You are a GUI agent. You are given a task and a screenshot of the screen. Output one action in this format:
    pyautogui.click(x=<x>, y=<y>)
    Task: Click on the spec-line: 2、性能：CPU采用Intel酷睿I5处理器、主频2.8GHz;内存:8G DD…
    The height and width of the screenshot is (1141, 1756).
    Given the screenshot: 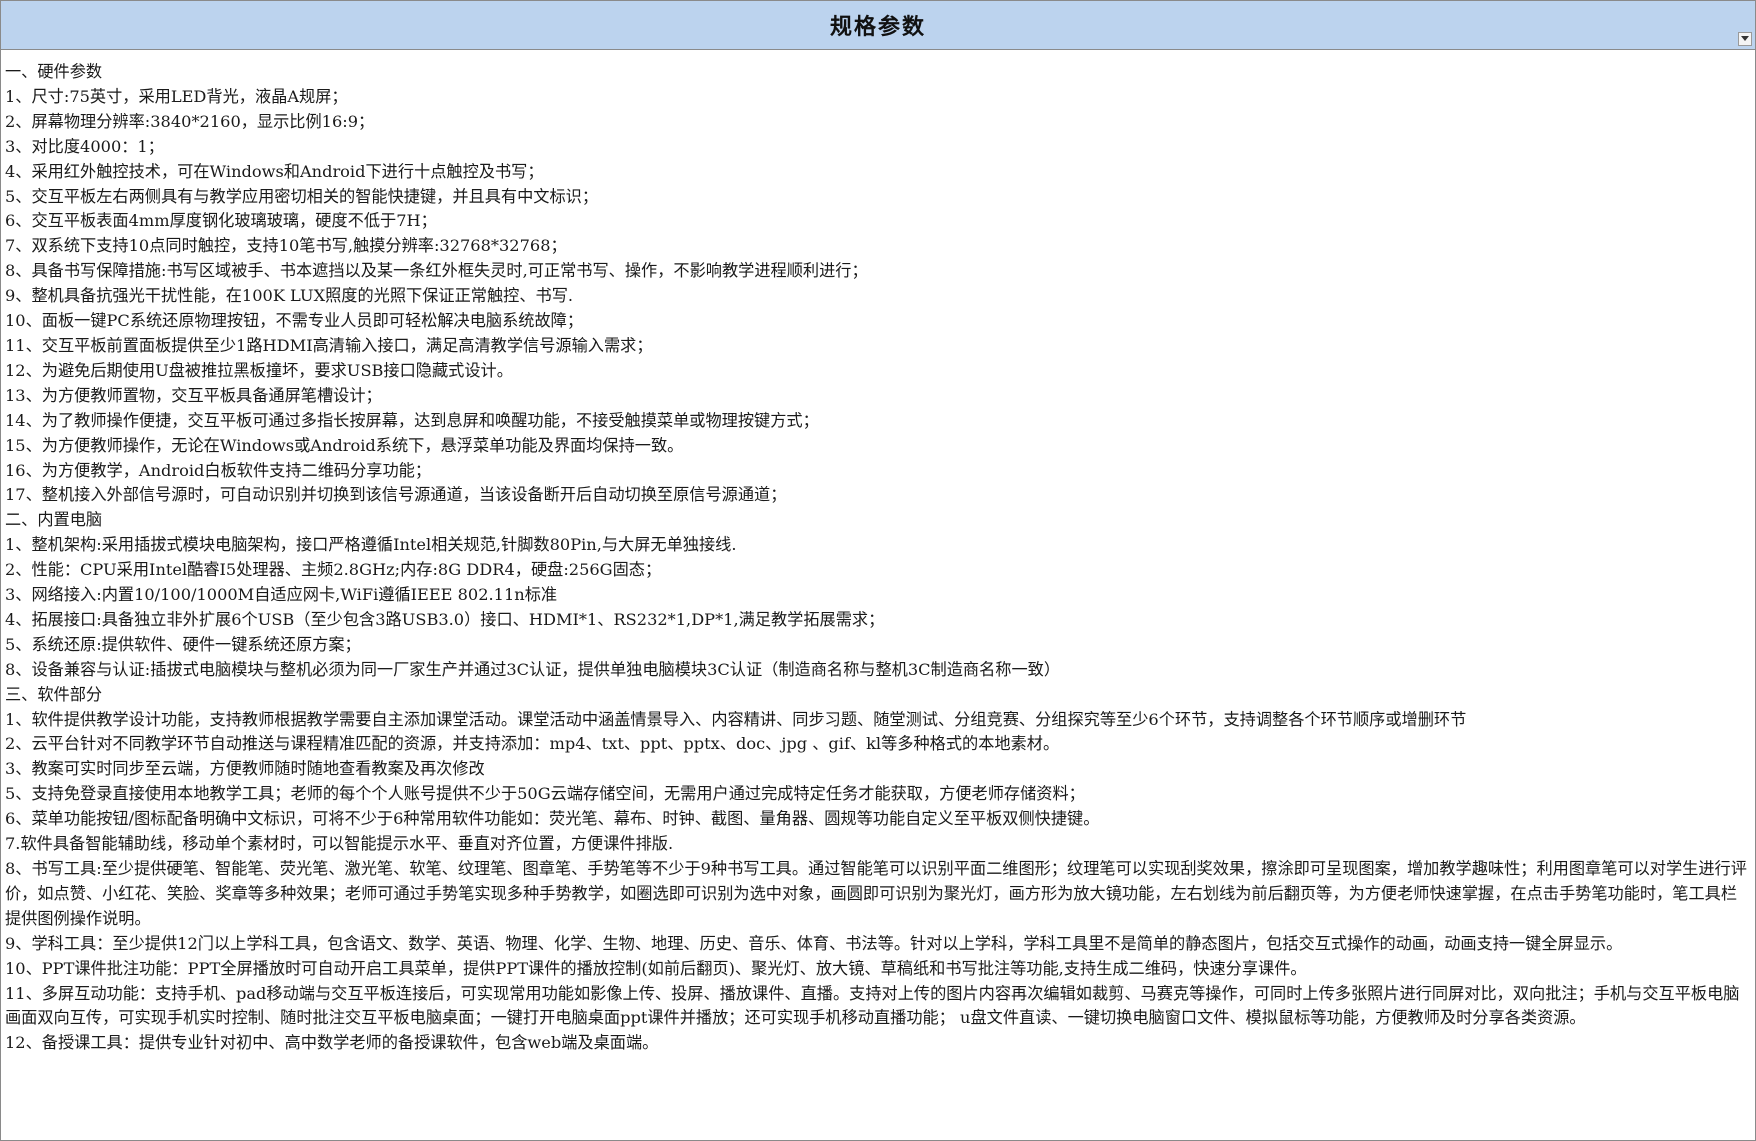 What is the action you would take?
    pyautogui.click(x=333, y=570)
    